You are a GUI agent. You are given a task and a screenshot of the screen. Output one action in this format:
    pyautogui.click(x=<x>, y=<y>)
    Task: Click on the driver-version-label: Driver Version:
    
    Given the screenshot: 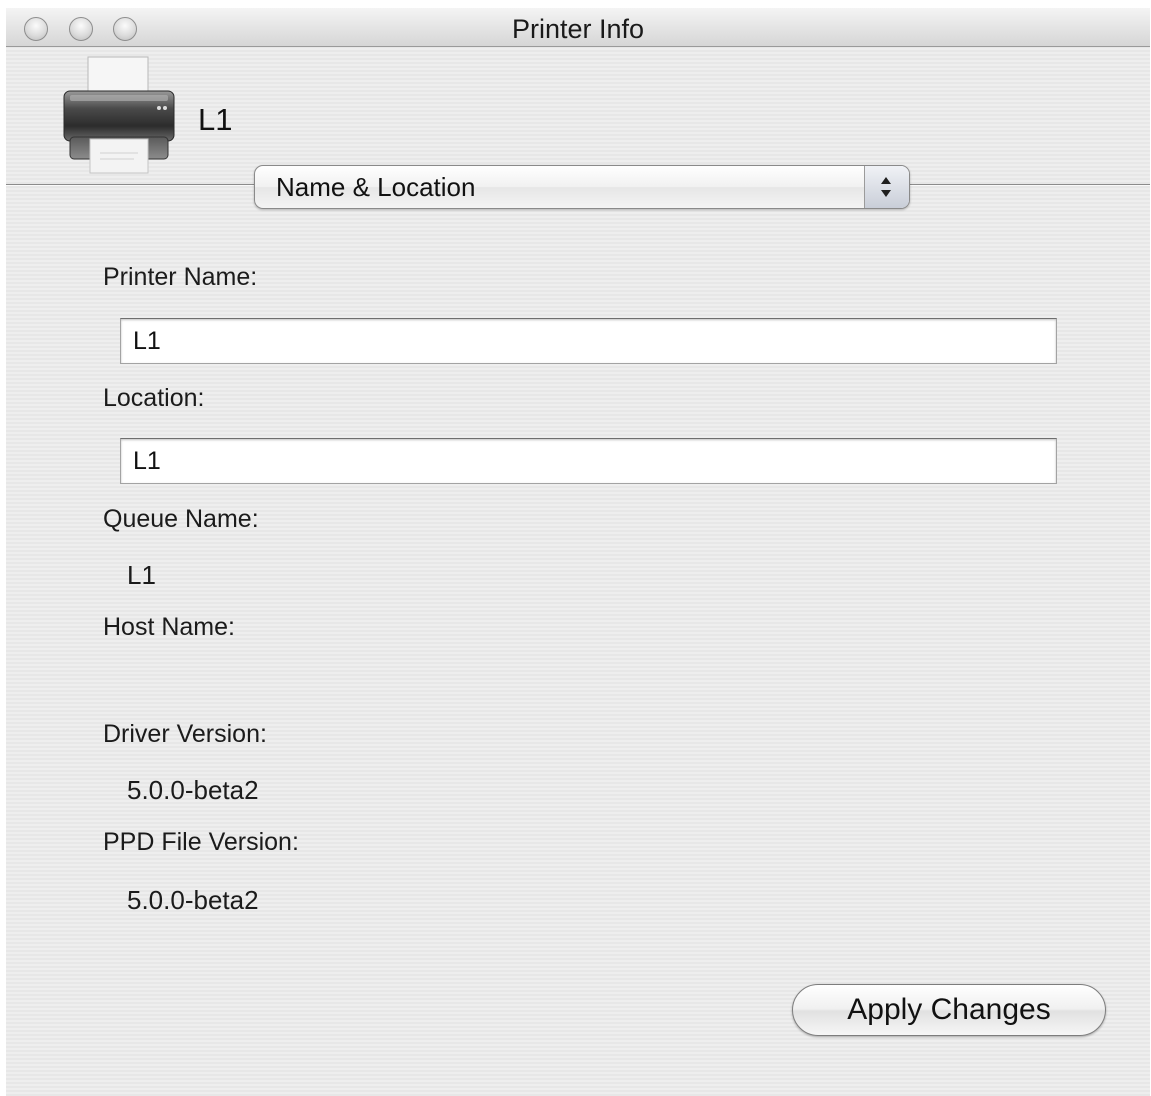 What is the action you would take?
    pyautogui.click(x=185, y=734)
    